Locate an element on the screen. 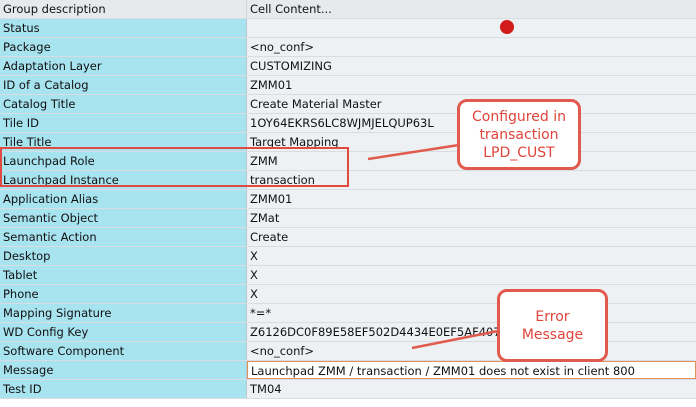 This screenshot has width=696, height=407. callout-error-line-1: Error is located at coordinates (552, 316).